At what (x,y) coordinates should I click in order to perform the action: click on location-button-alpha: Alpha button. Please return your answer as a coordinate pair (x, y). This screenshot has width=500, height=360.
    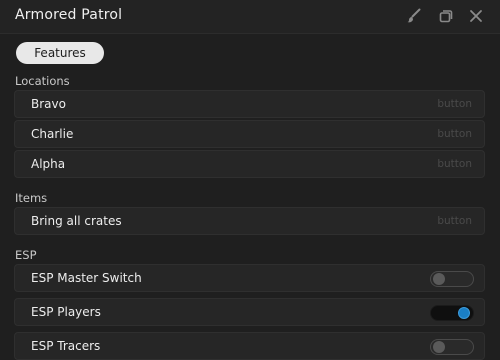
    Looking at the image, I should click on (249, 164).